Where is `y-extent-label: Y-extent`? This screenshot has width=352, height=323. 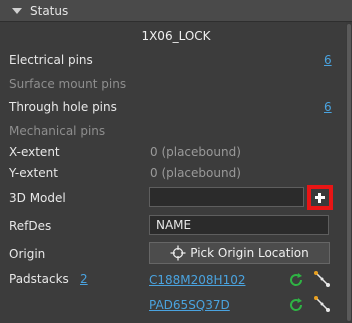
y-extent-label: Y-extent is located at coordinates (33, 173).